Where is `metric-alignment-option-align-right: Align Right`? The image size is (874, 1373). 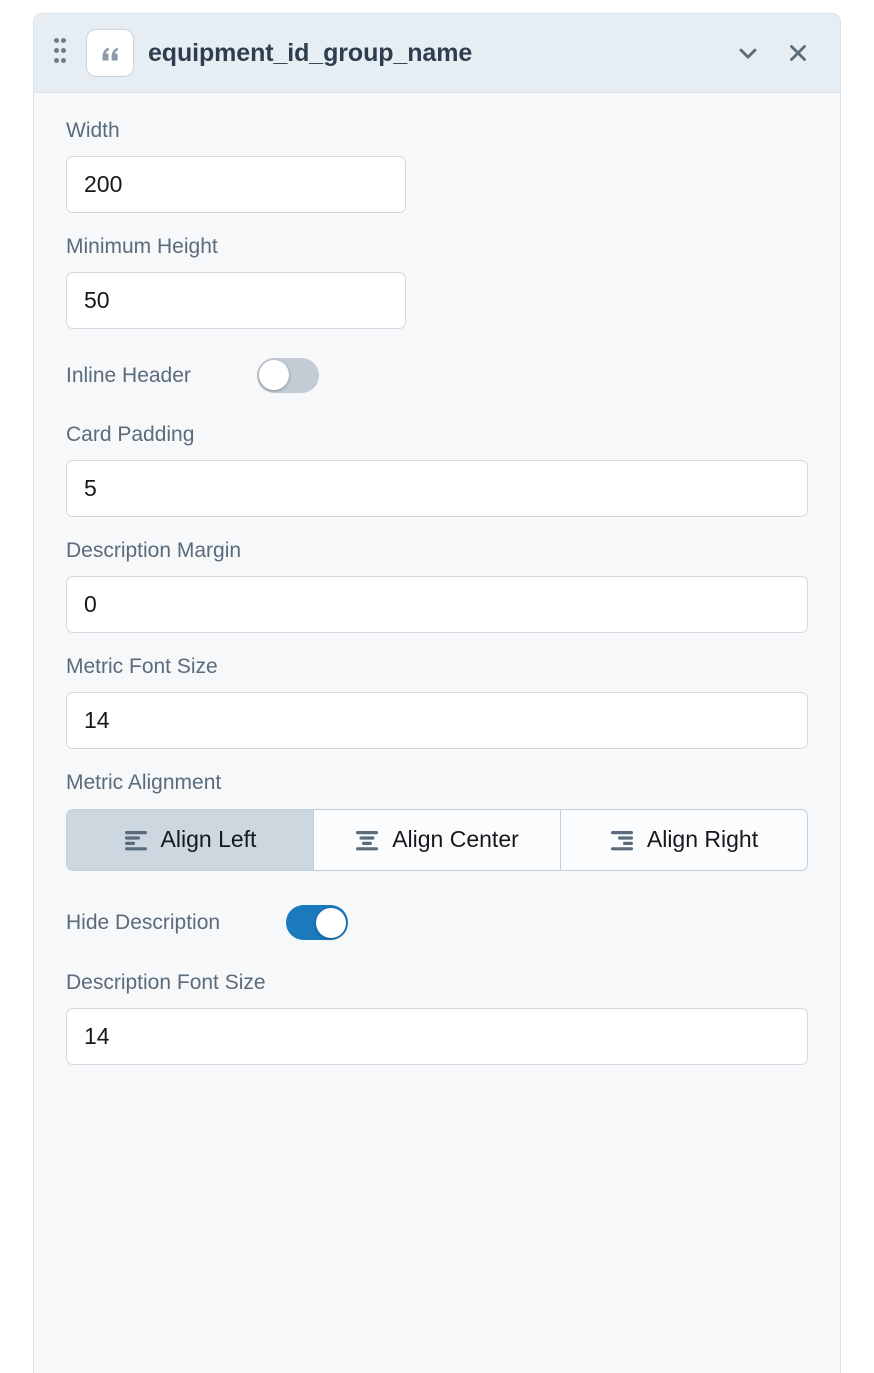 metric-alignment-option-align-right: Align Right is located at coordinates (684, 839).